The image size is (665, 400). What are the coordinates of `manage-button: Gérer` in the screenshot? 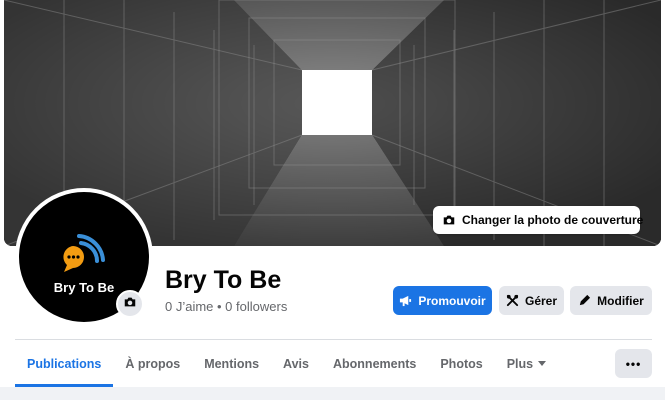 It's located at (531, 300).